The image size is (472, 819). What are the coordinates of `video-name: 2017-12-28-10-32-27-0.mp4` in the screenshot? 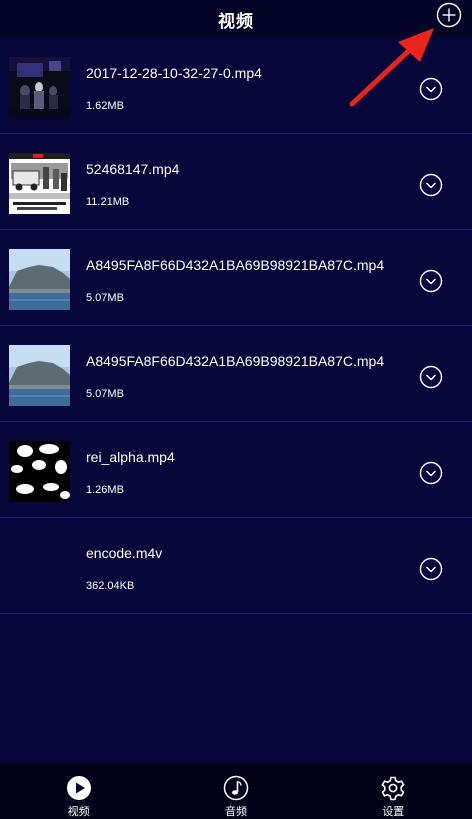 It's located at (174, 73).